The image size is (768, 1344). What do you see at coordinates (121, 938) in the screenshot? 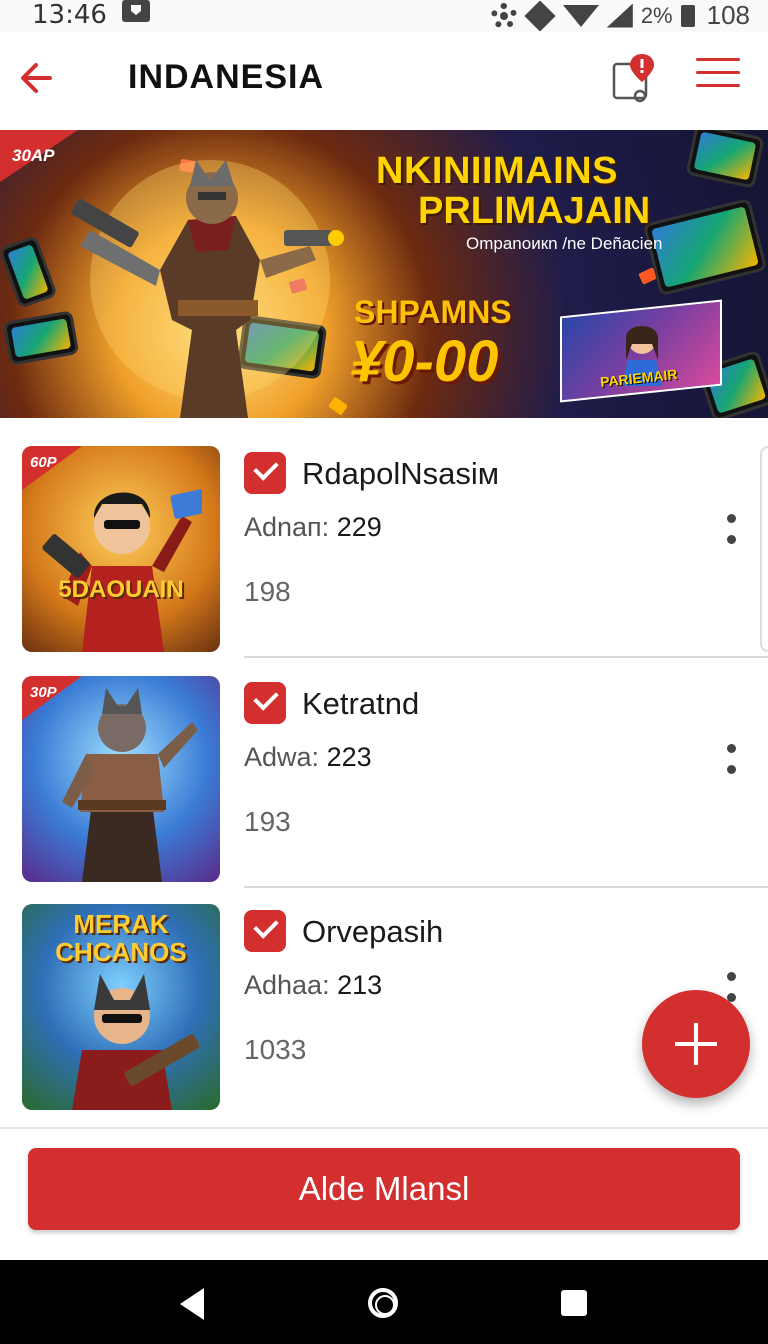
I see `thumbnail-text: MERAK CHCANOS` at bounding box center [121, 938].